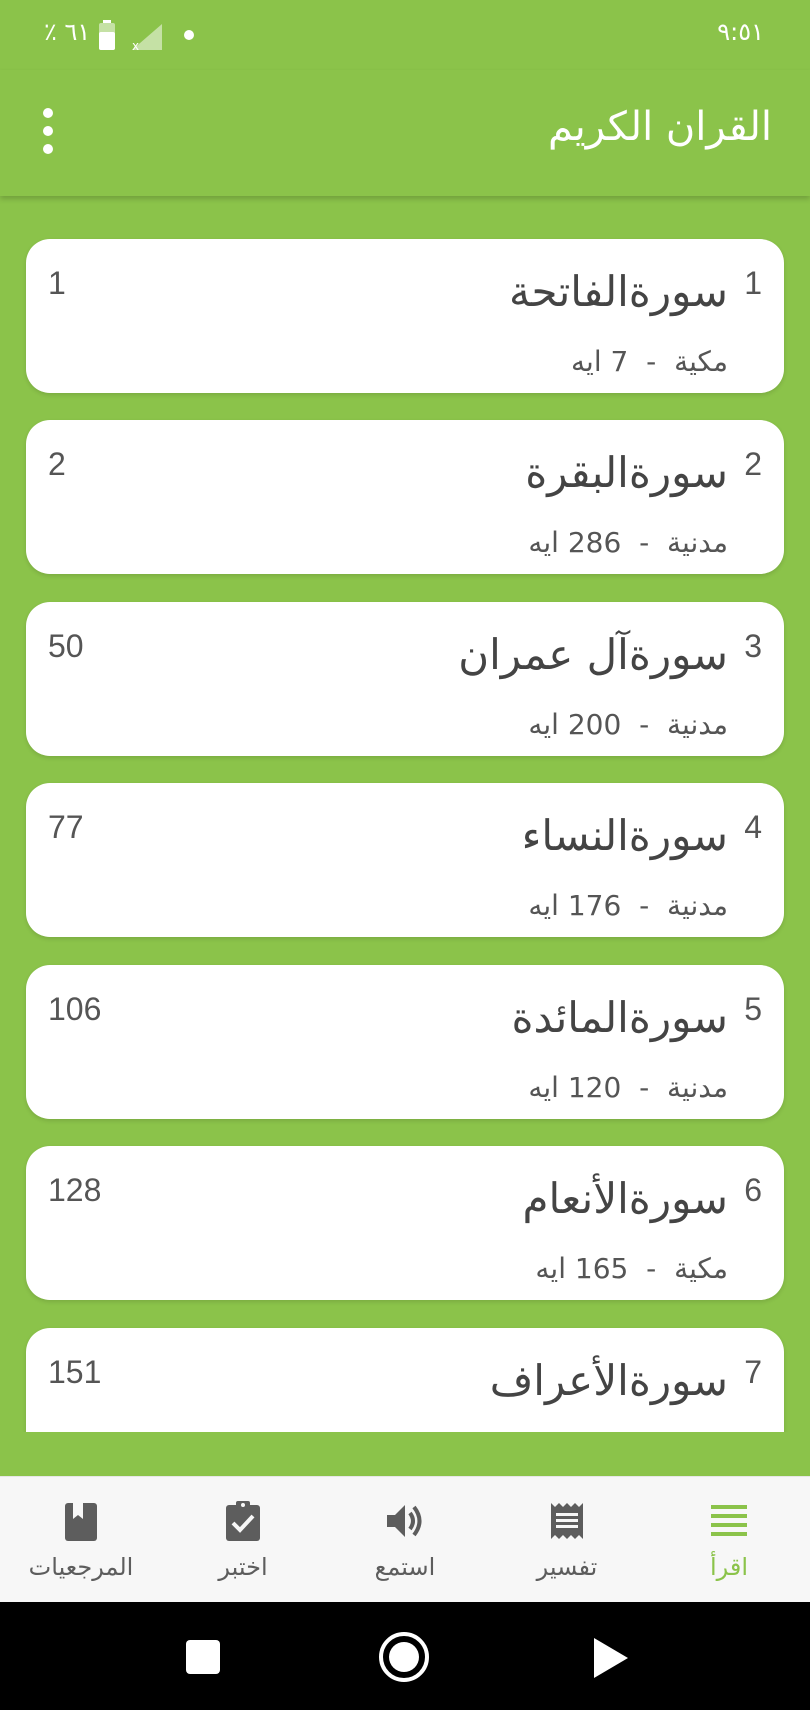  What do you see at coordinates (567, 1521) in the screenshot?
I see `receipt-icon` at bounding box center [567, 1521].